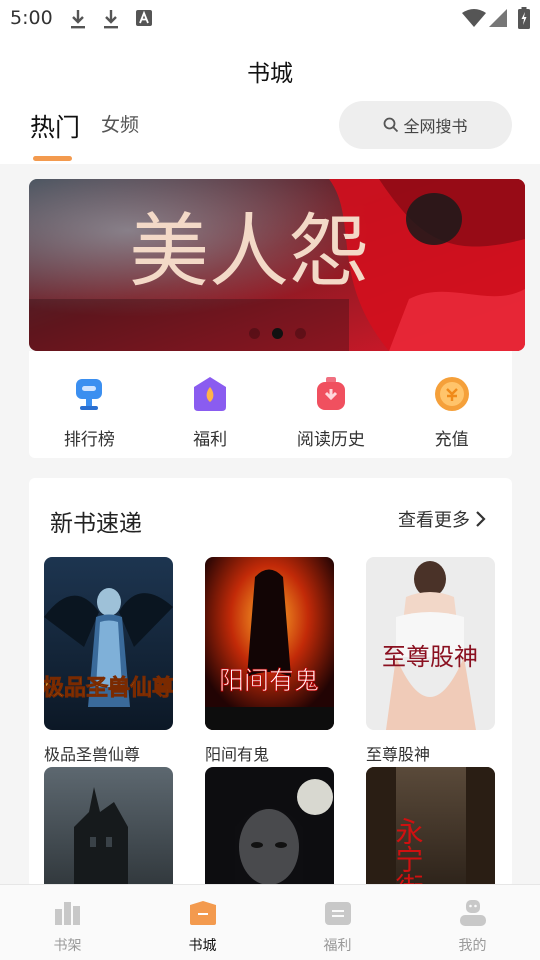  I want to click on tab-female: 女频, so click(120, 123).